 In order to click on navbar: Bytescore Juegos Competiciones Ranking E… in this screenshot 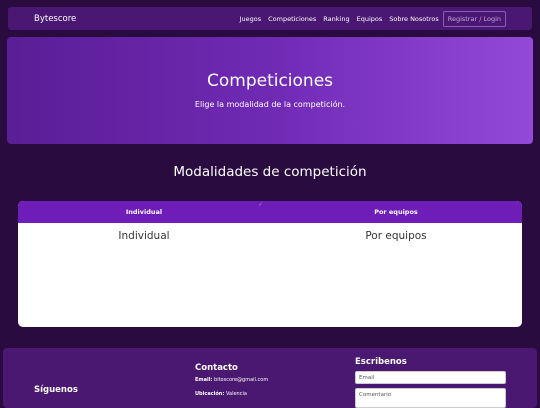, I will do `click(270, 18)`.